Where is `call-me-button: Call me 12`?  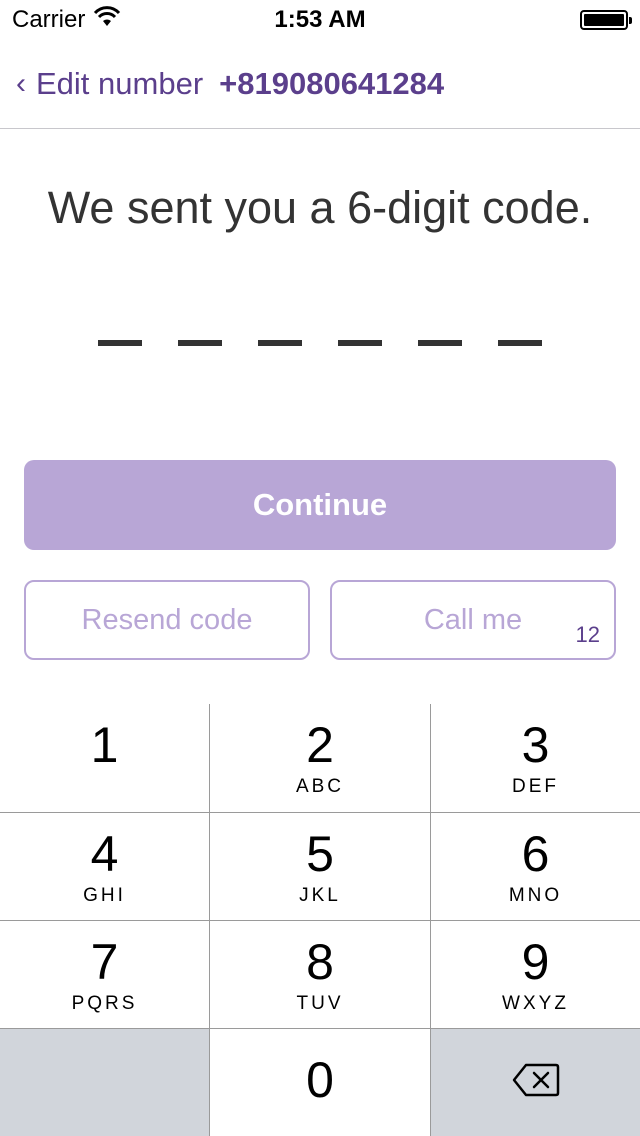 call-me-button: Call me 12 is located at coordinates (473, 620).